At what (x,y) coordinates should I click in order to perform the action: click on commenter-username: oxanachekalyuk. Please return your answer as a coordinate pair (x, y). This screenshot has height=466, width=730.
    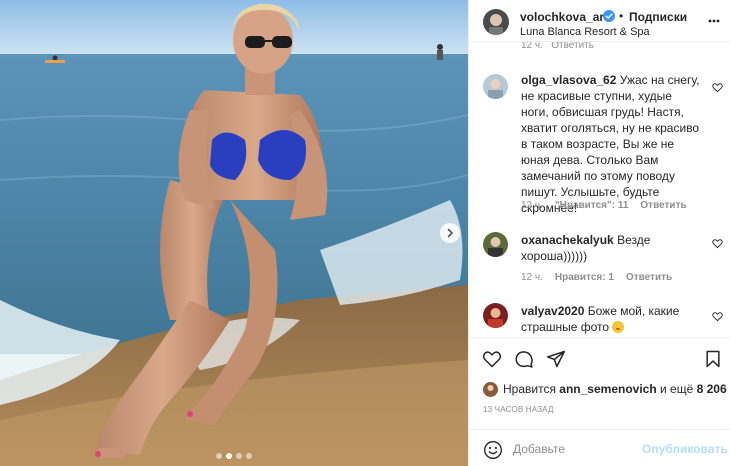
    Looking at the image, I should click on (567, 240).